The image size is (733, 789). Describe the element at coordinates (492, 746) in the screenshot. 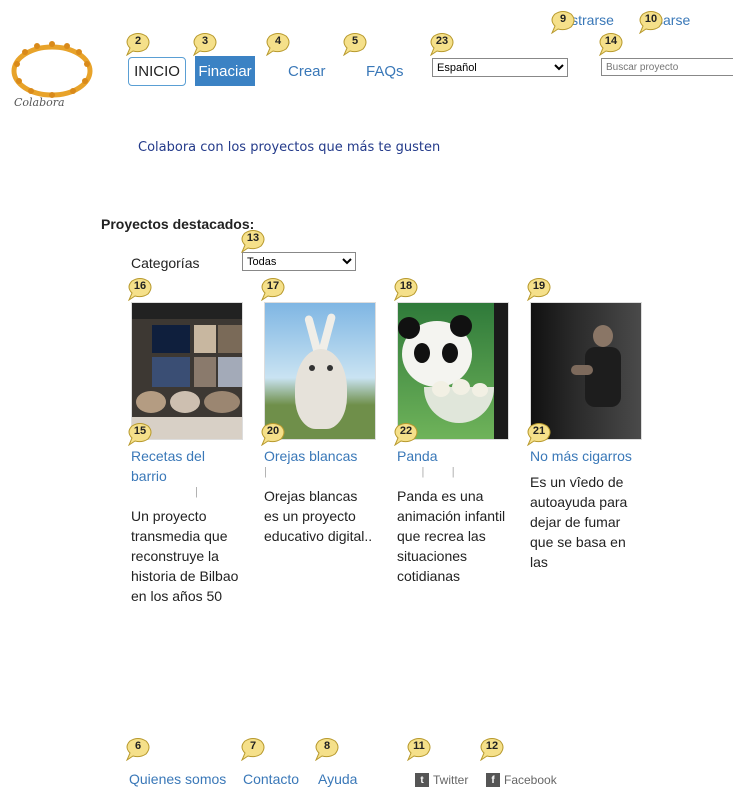

I see `annotation-number: 12` at that location.